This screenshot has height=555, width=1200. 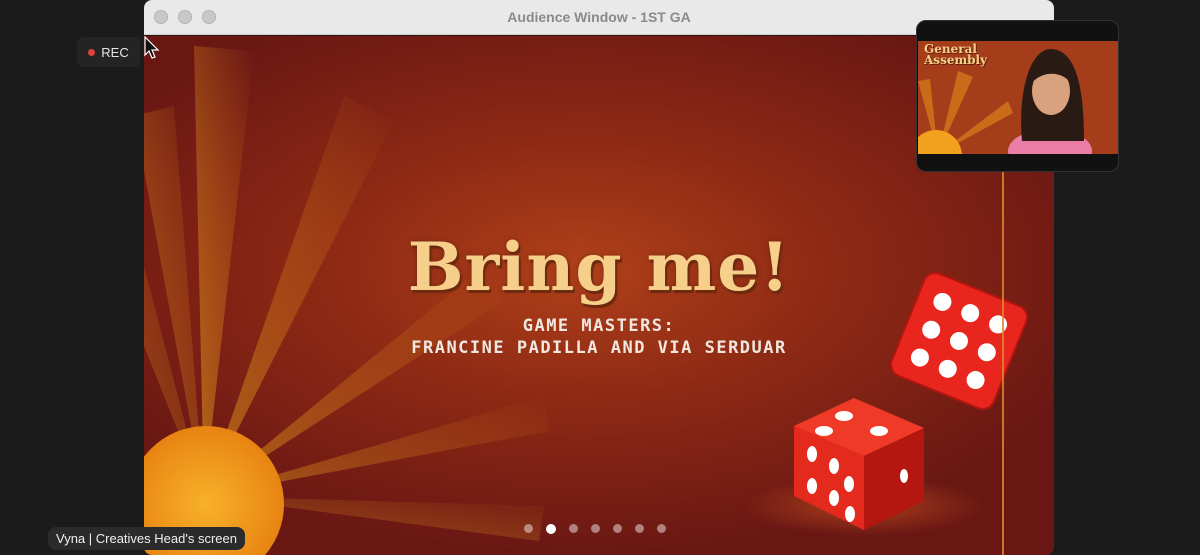 I want to click on slide-pagination, so click(x=595, y=528).